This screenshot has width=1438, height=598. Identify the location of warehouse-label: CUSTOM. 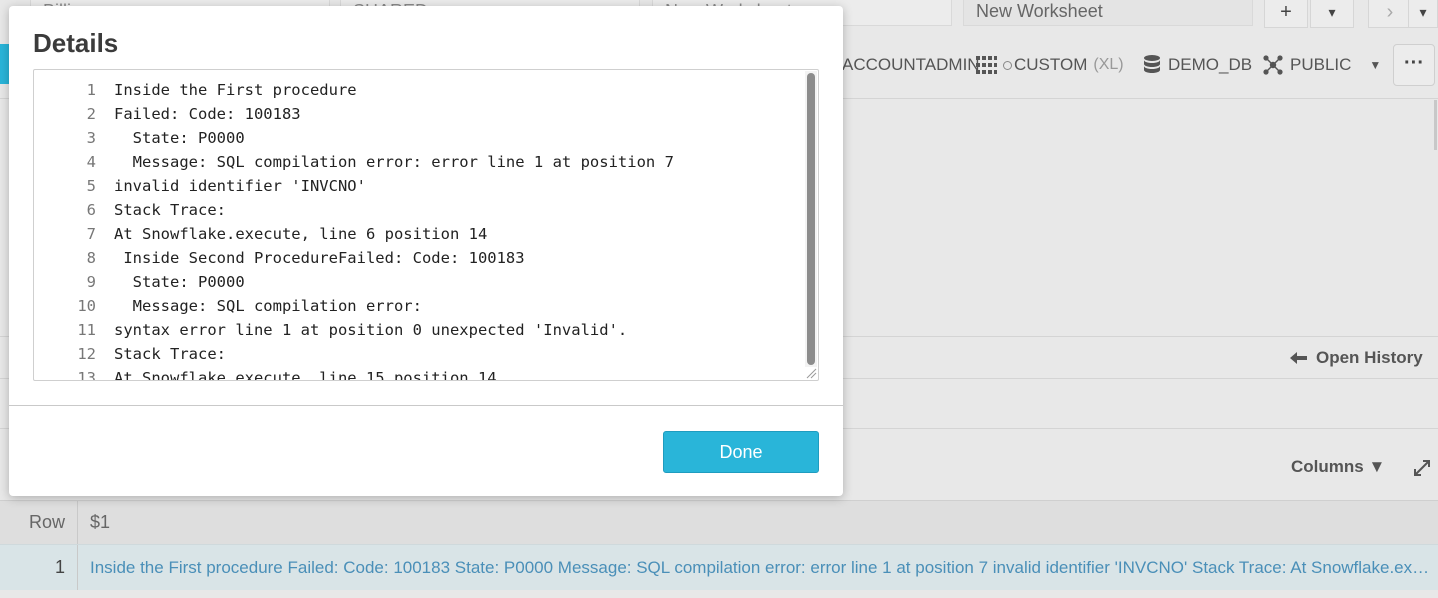
(1051, 64).